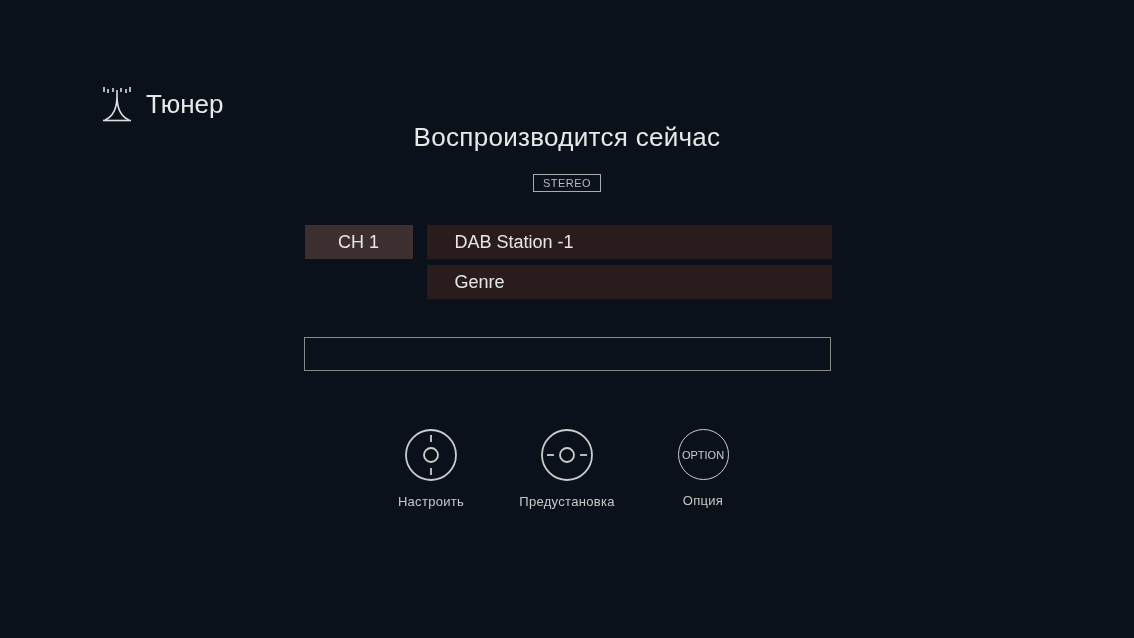 The height and width of the screenshot is (638, 1134). I want to click on control-label: Настроить, so click(431, 501).